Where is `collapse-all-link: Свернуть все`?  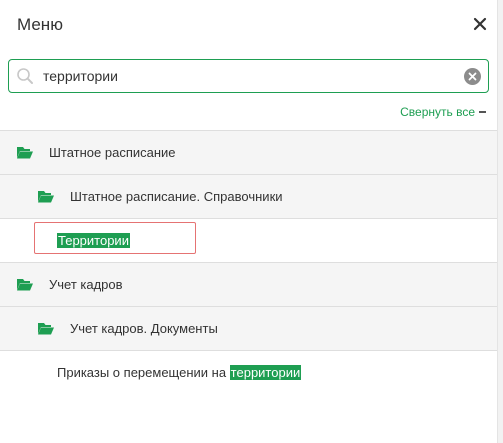 collapse-all-link: Свернуть все is located at coordinates (437, 112).